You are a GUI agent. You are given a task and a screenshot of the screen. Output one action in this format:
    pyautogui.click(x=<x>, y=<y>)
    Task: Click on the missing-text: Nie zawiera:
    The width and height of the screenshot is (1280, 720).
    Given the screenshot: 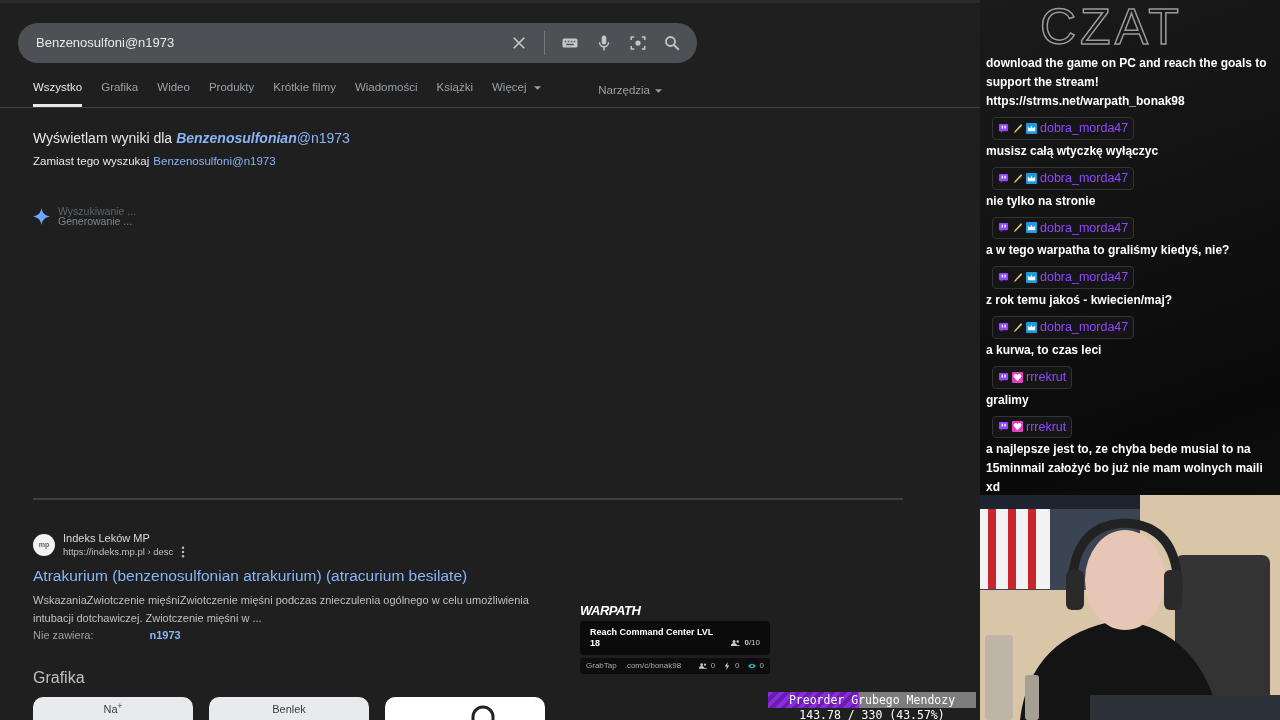 What is the action you would take?
    pyautogui.click(x=63, y=636)
    